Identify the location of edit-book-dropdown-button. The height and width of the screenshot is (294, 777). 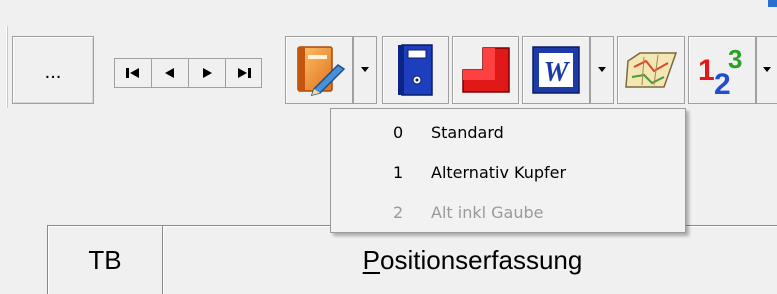
(365, 70).